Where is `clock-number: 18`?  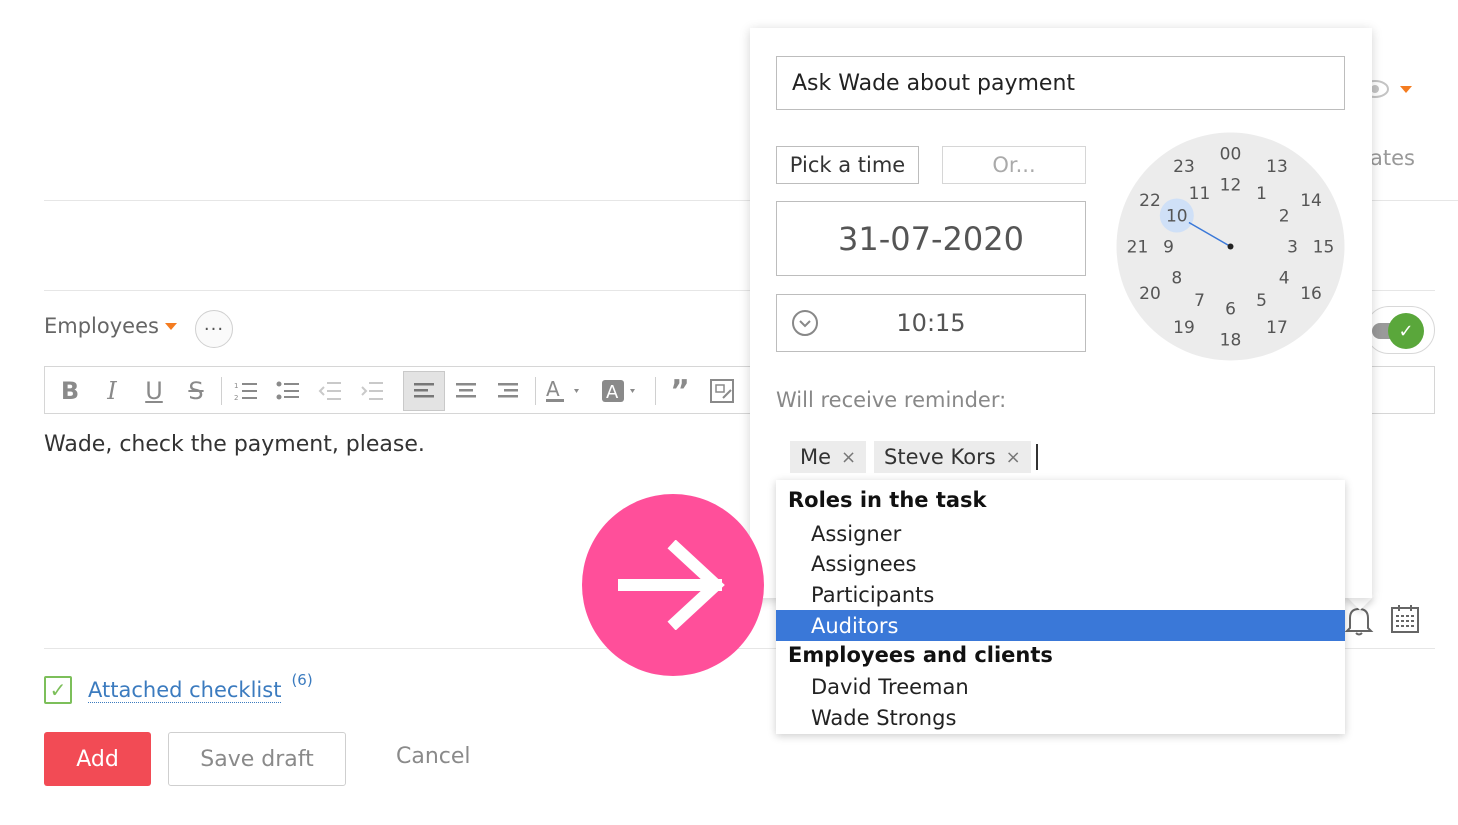
clock-number: 18 is located at coordinates (1231, 340).